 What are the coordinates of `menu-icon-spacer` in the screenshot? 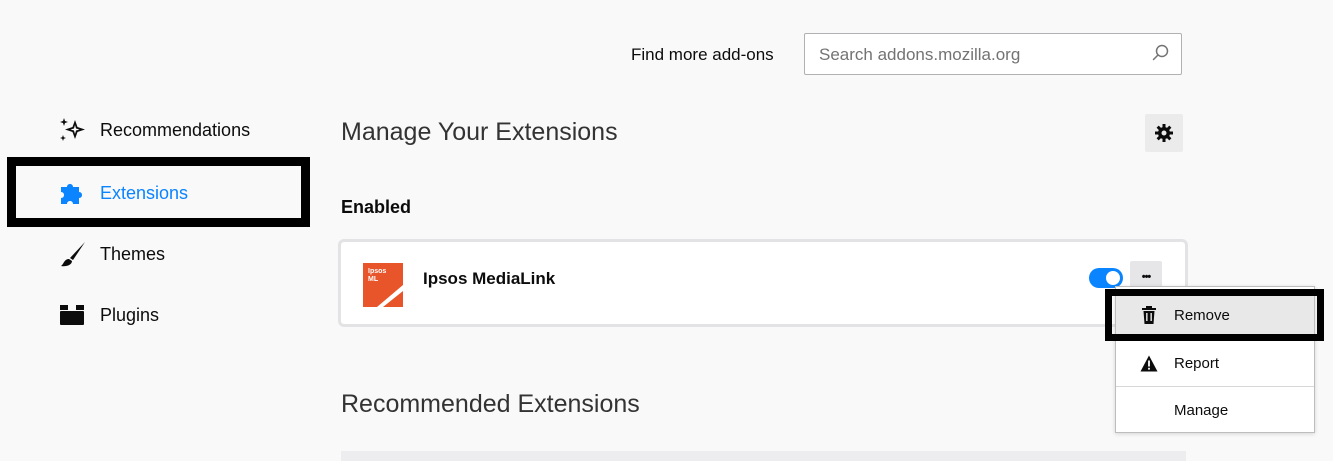 It's located at (1149, 410).